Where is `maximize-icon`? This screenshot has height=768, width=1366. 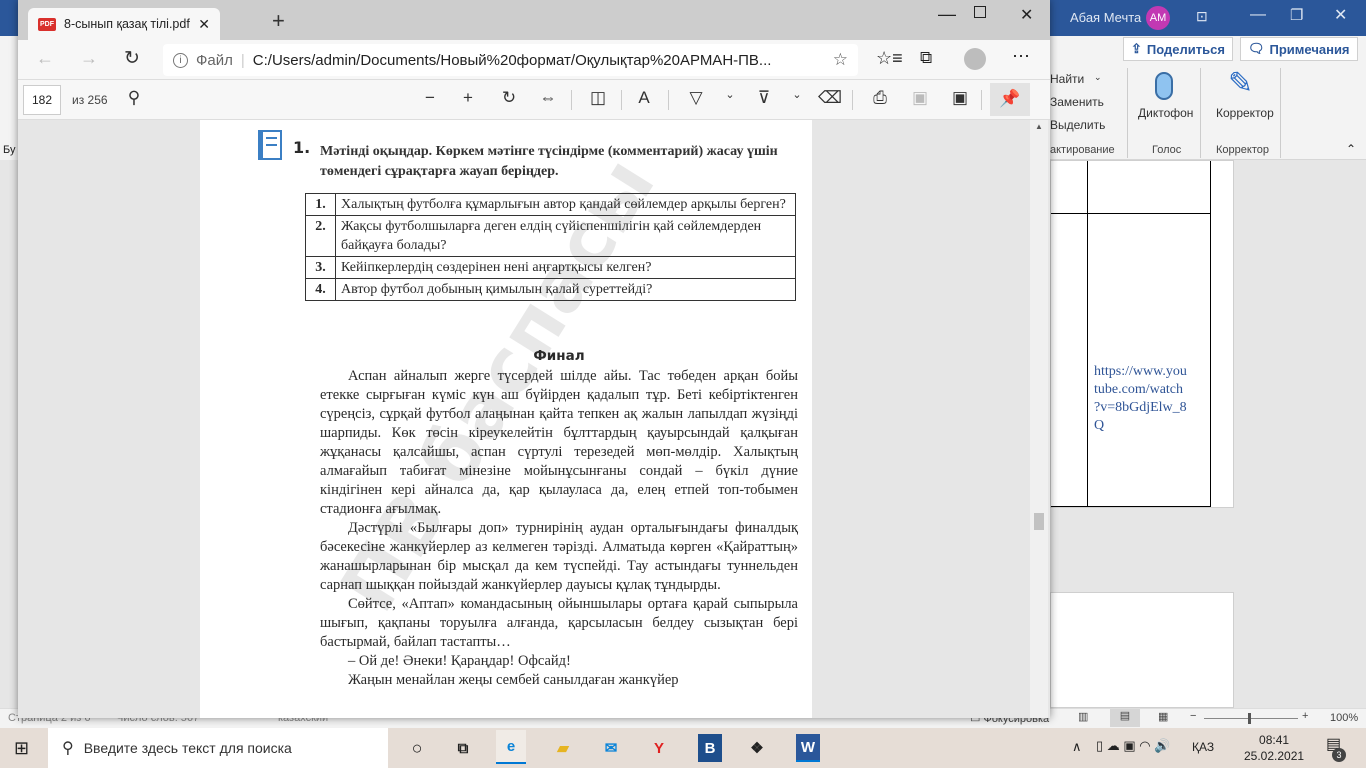
maximize-icon is located at coordinates (980, 12).